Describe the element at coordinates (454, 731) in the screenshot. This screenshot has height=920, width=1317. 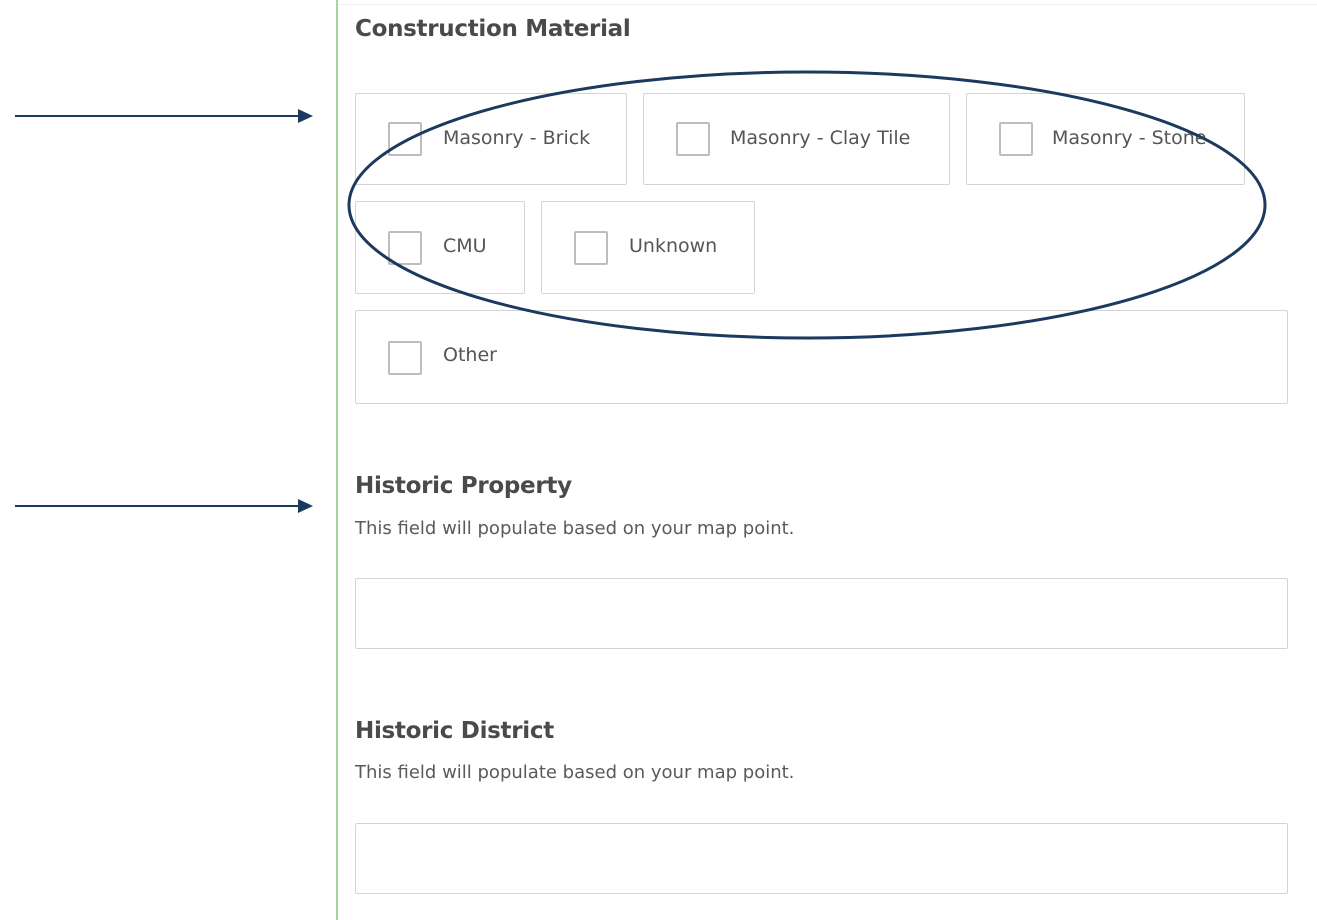
I see `historic-district-title: Historic District` at that location.